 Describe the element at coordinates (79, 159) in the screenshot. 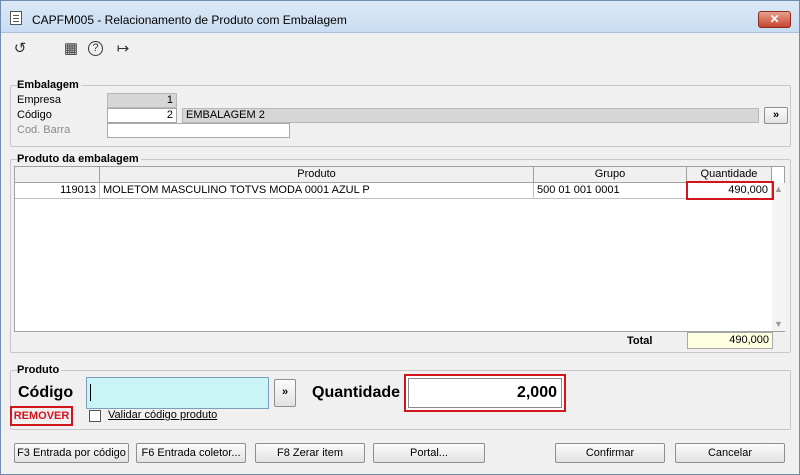

I see `produto-embalagem-group-title: Produto da embalagem` at that location.